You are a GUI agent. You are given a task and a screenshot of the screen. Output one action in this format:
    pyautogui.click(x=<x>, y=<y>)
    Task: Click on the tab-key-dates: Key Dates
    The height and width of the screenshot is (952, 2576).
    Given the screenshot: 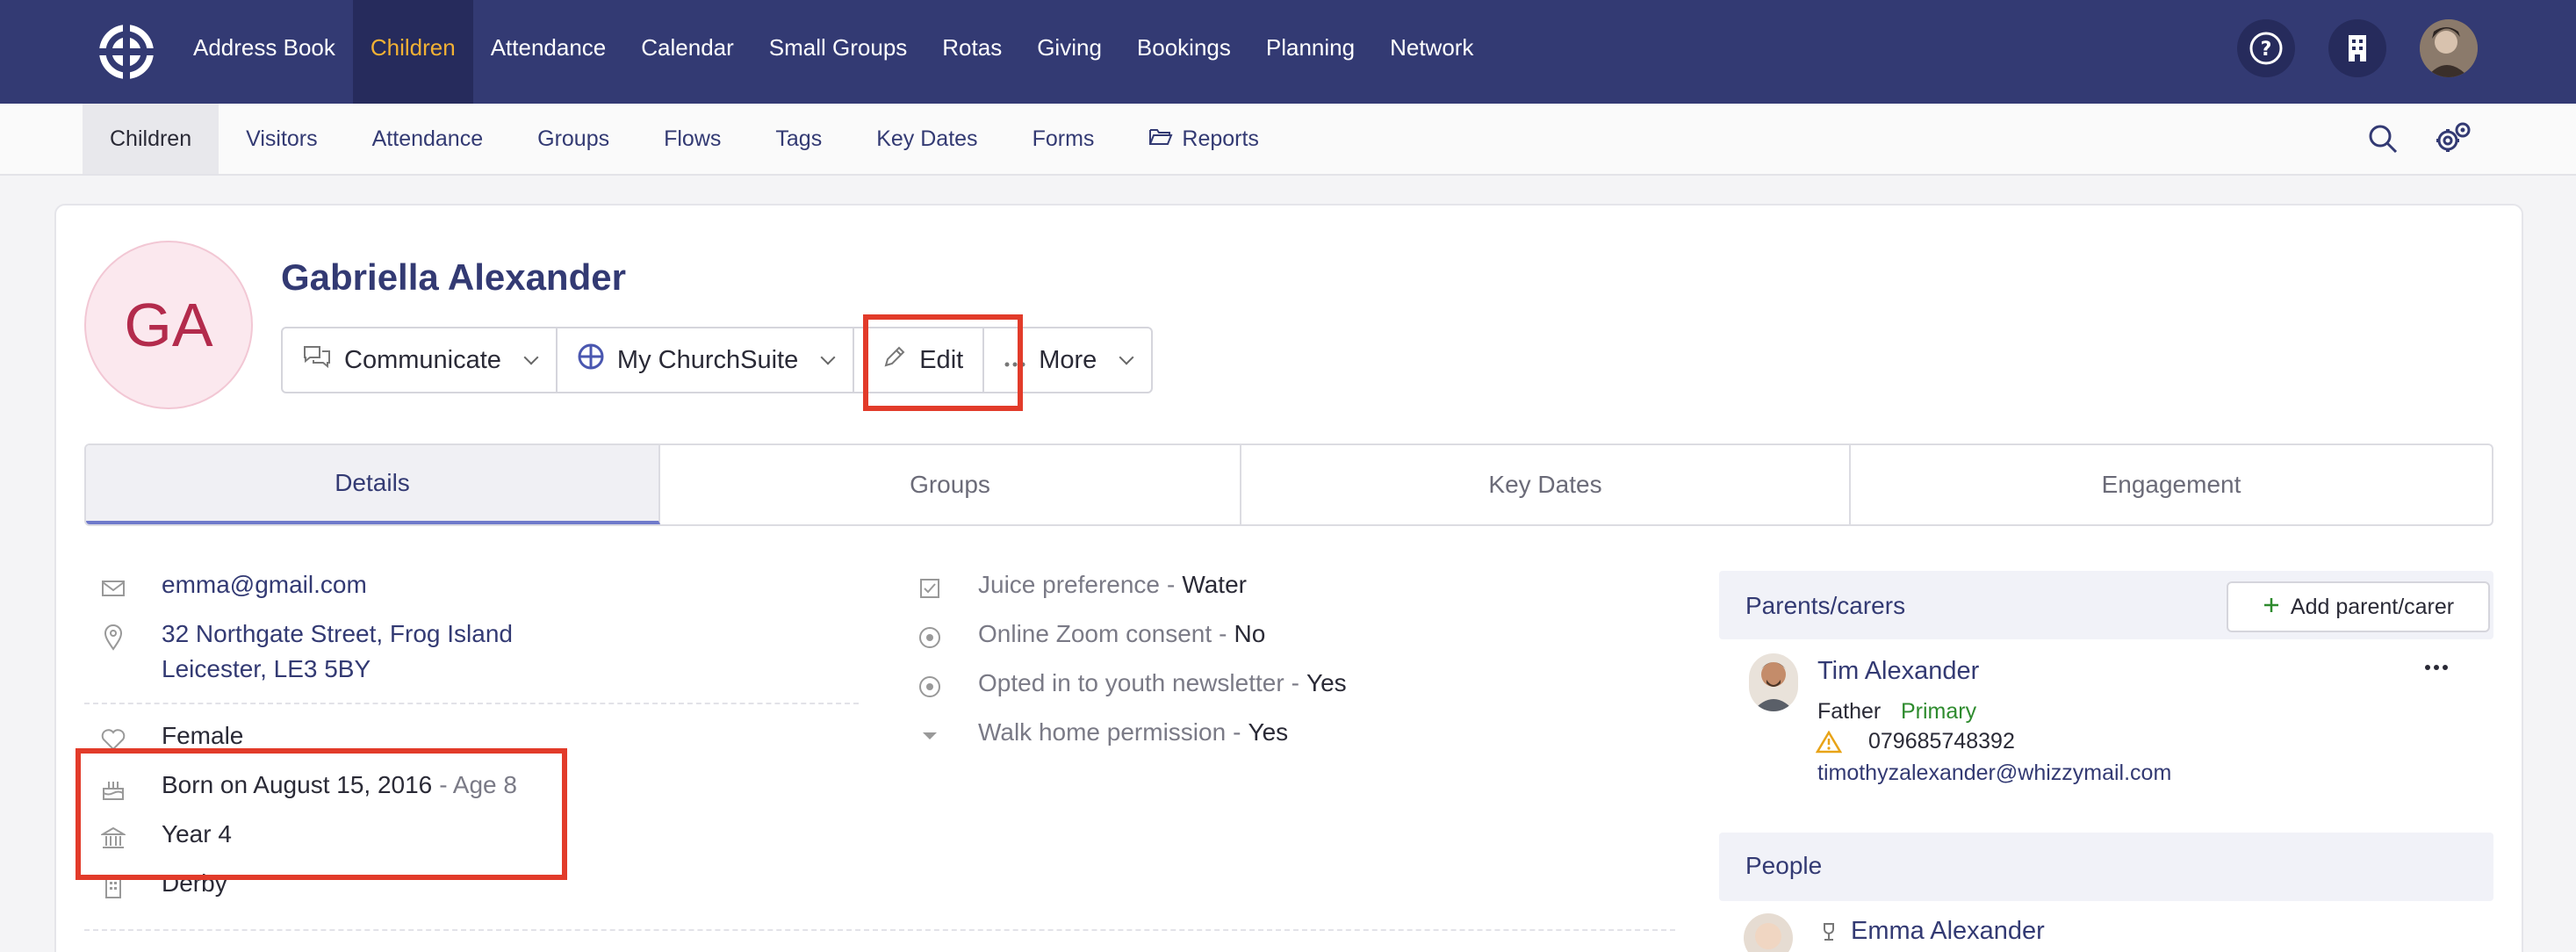 What is the action you would take?
    pyautogui.click(x=1546, y=484)
    